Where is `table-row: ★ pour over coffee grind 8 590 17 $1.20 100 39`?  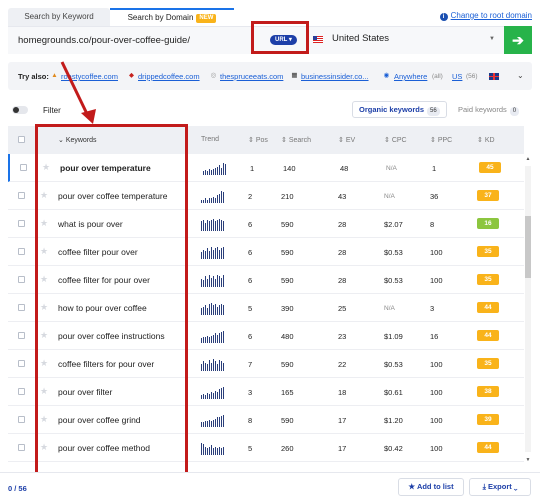
table-row: ★ pour over coffee grind 8 590 17 $1.20 100 39 is located at coordinates (266, 420).